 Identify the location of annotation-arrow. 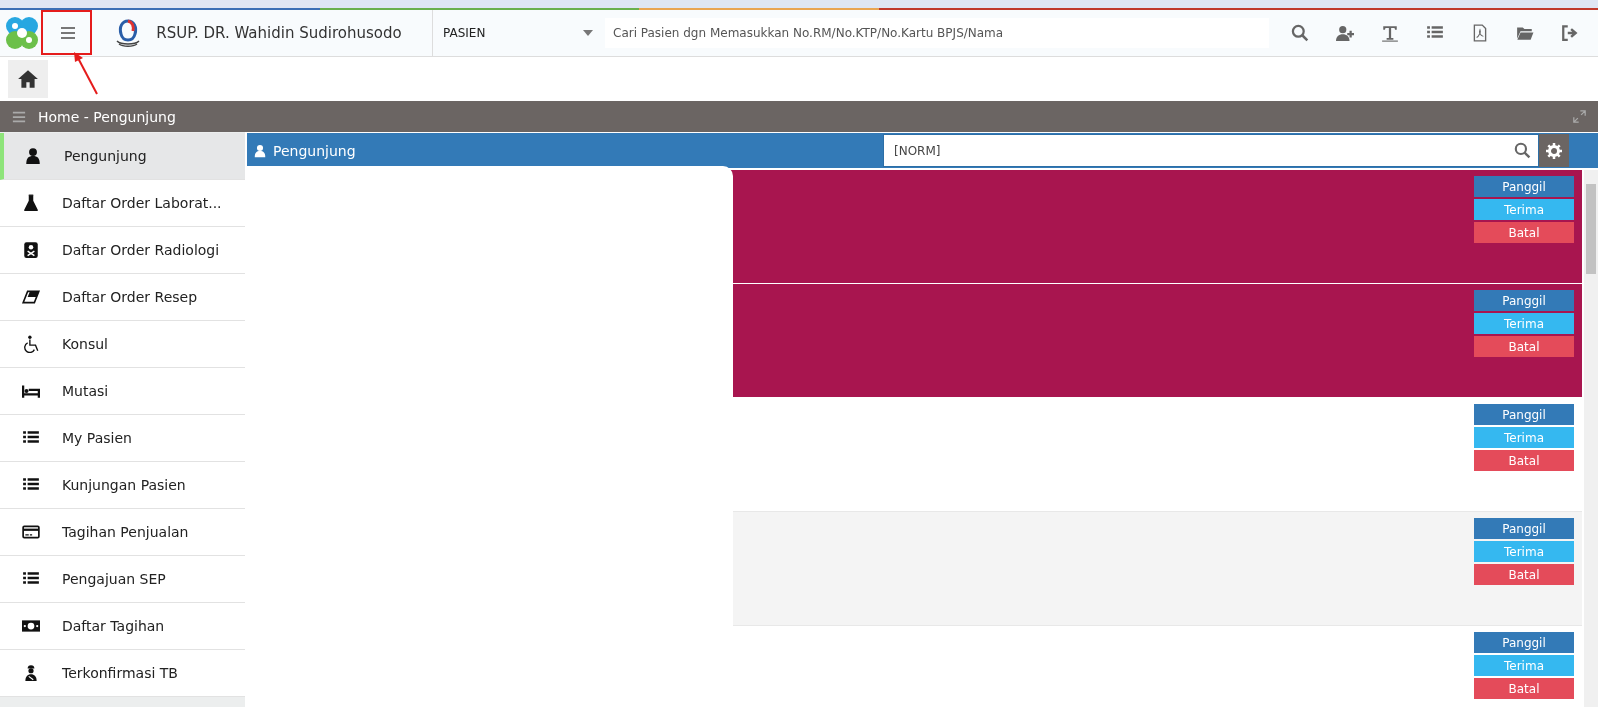
(86, 73).